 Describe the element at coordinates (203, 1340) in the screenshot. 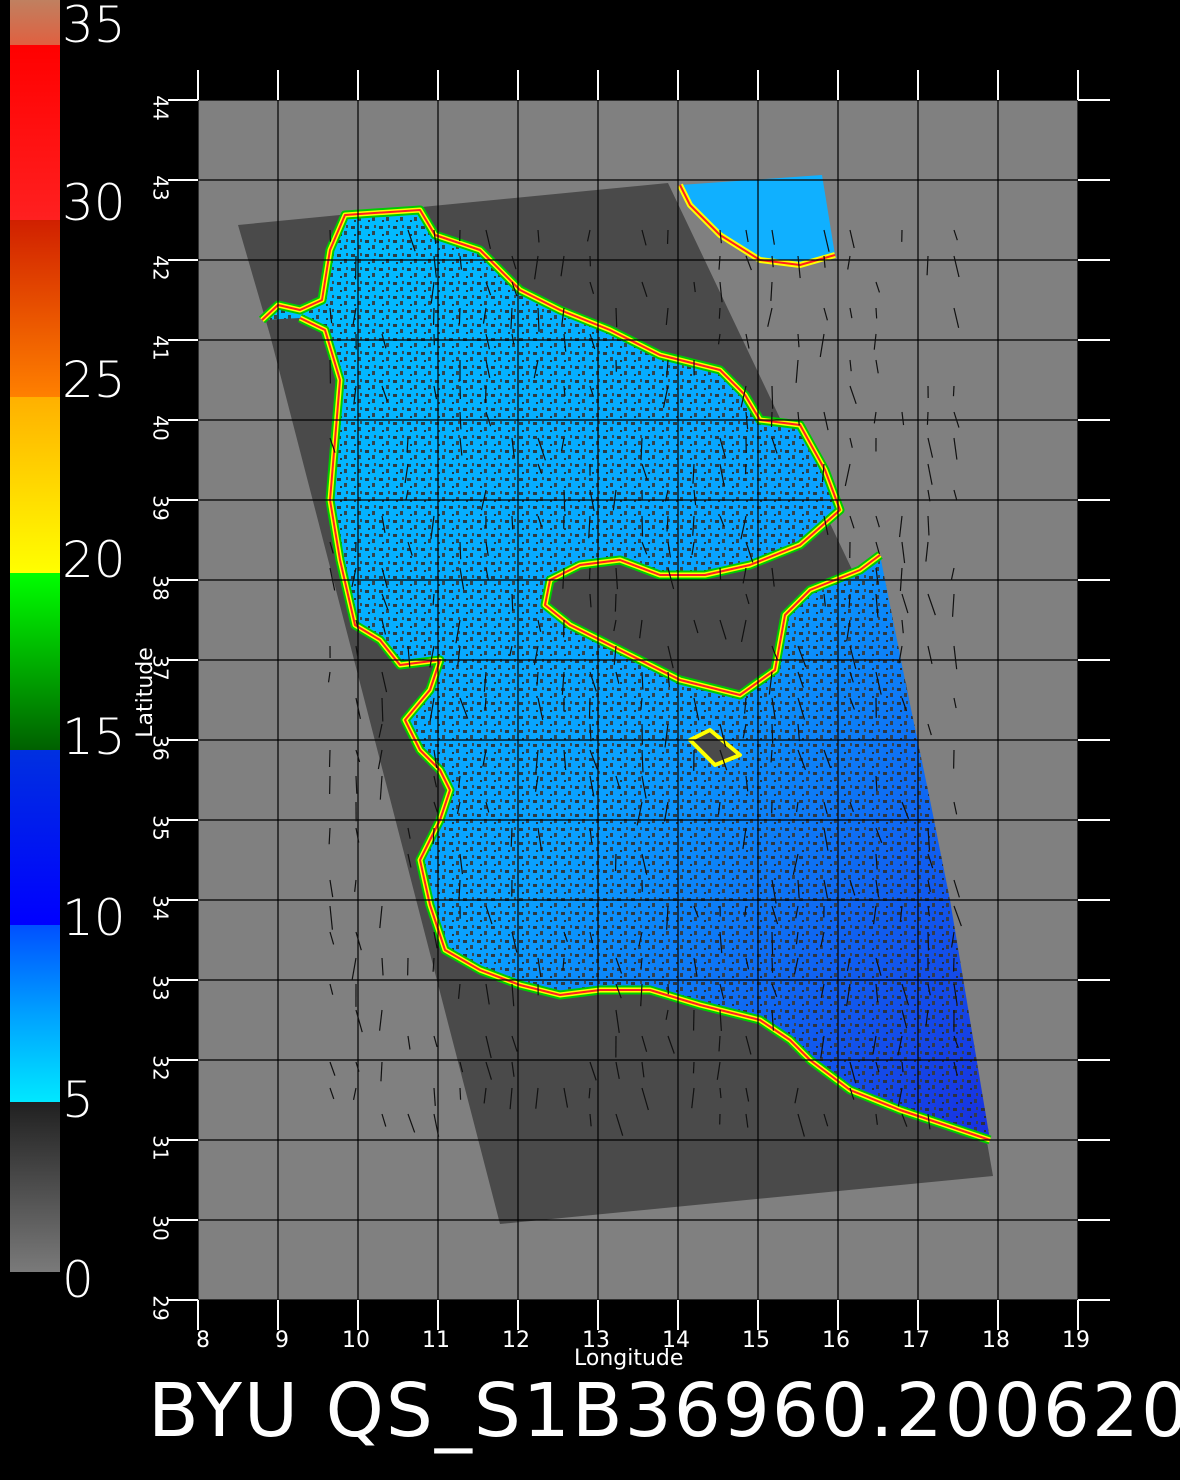

I see `xtick-8: 8` at that location.